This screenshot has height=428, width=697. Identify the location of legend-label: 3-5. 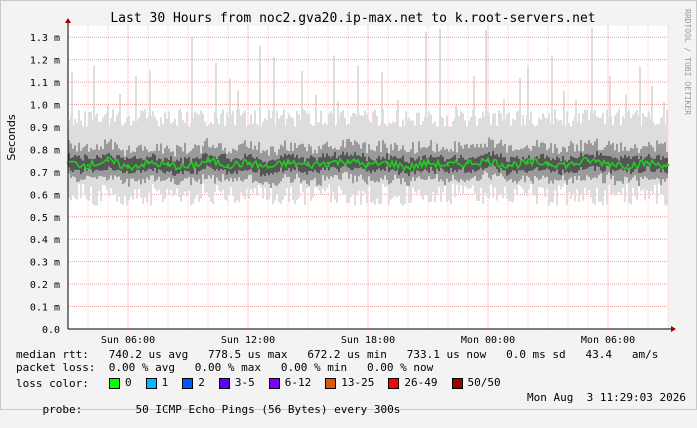
(244, 382).